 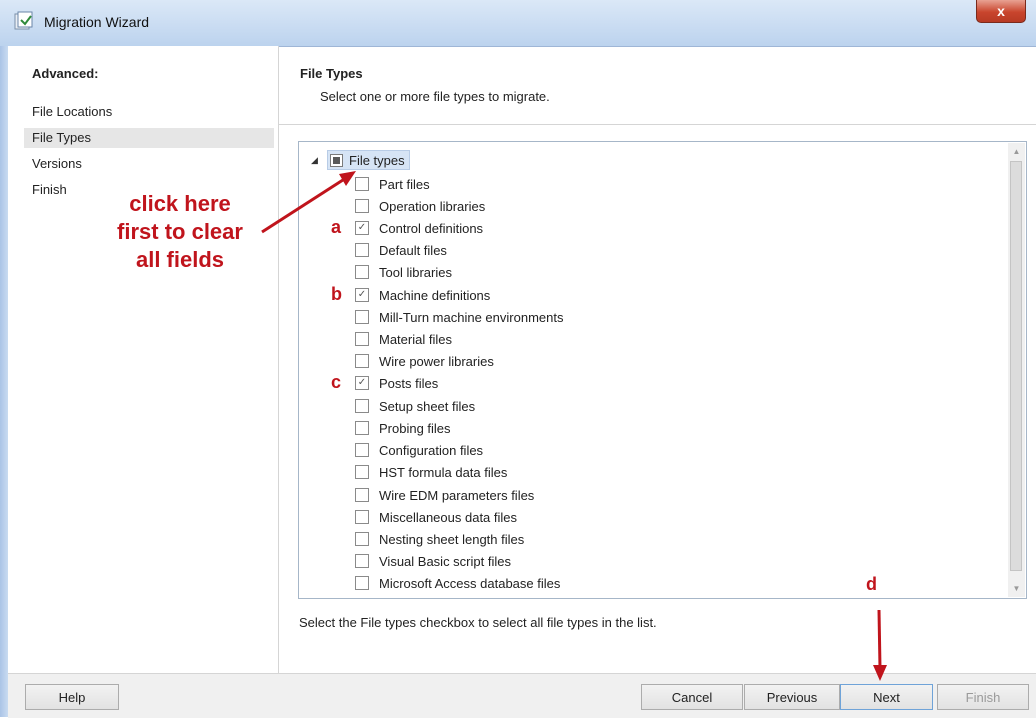 I want to click on tree-item-hst-formula-files: HST formula data files, so click(x=431, y=472).